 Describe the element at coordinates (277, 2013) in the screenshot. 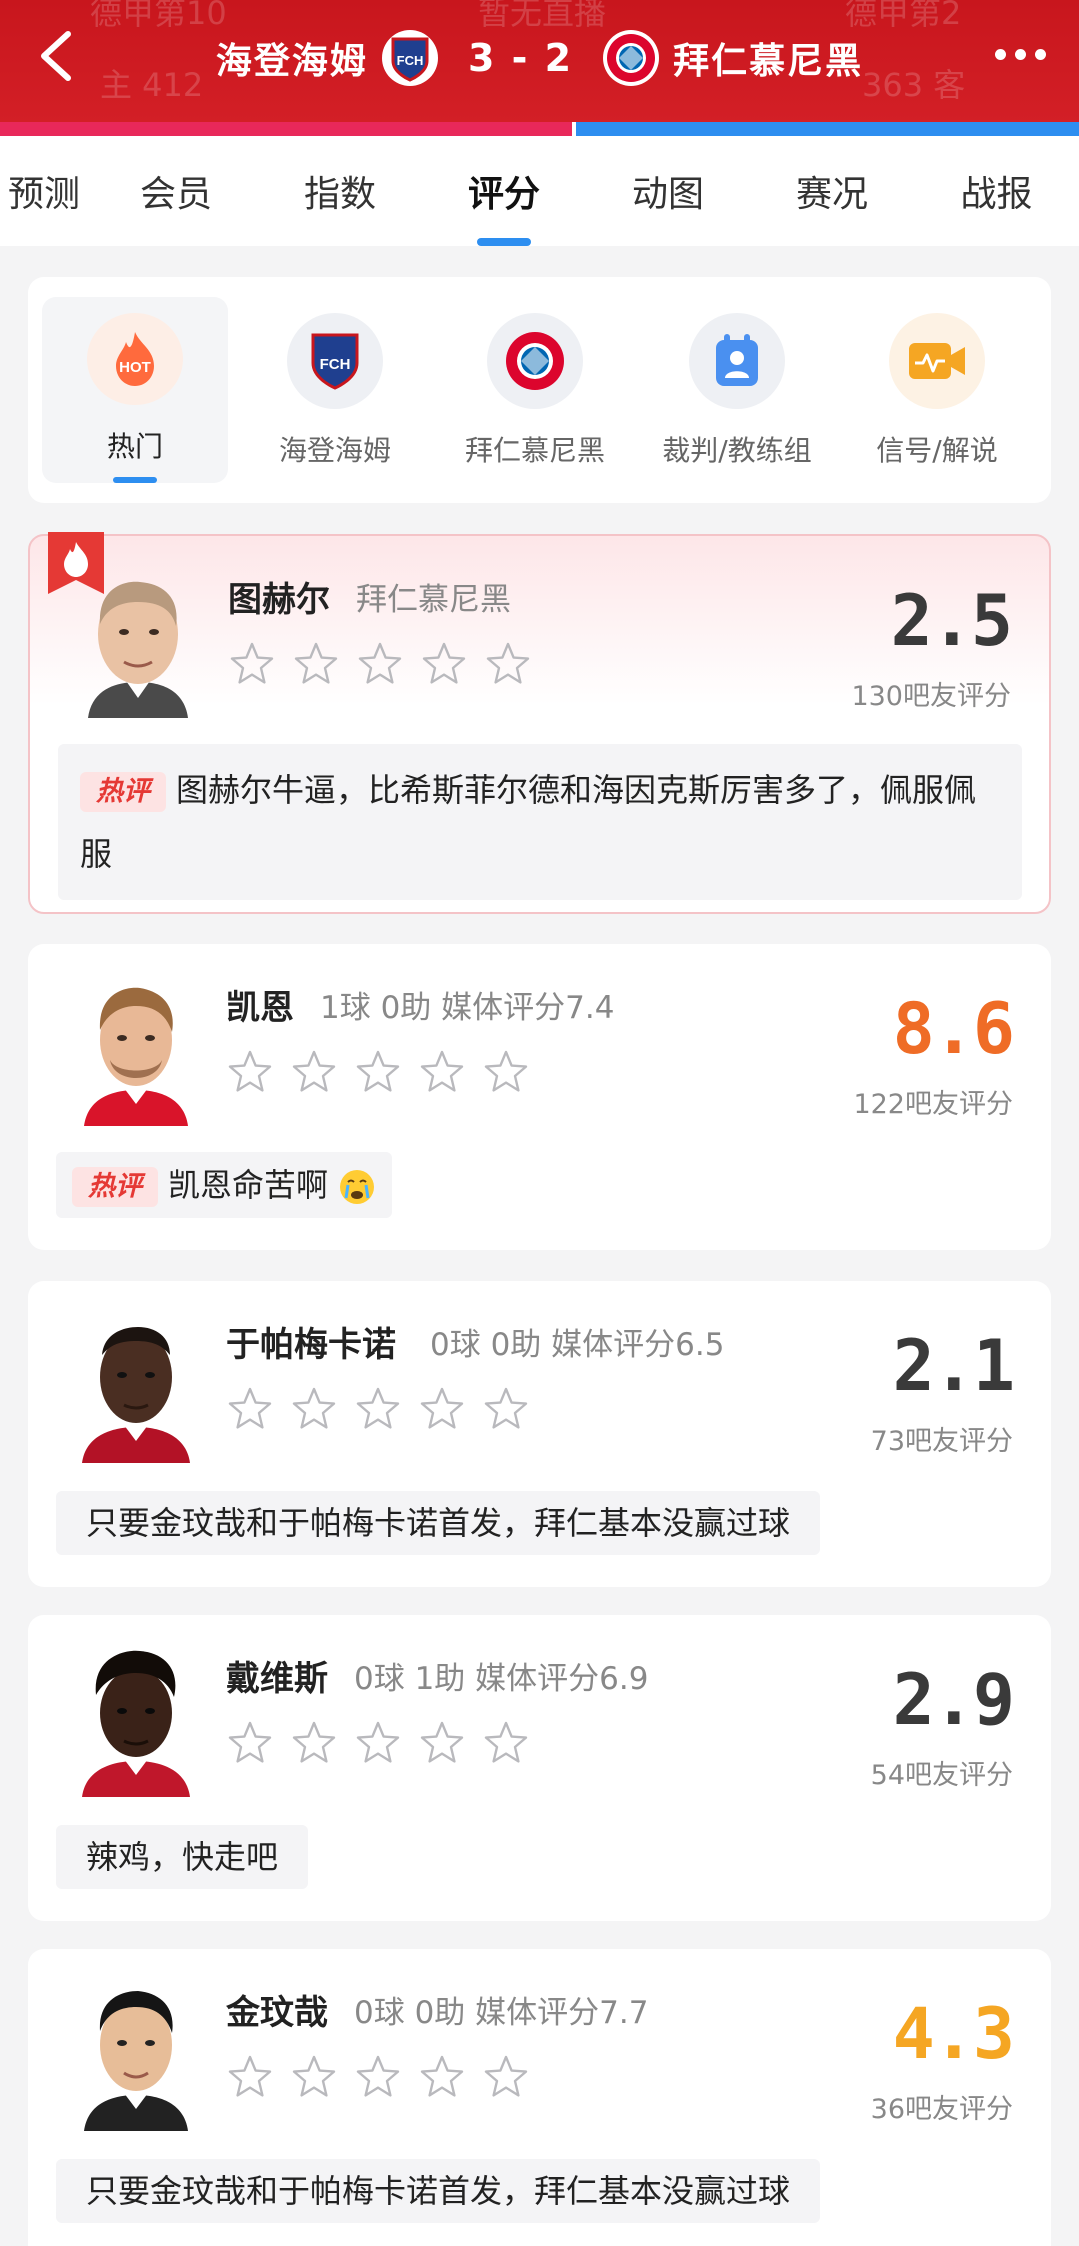

I see `player-name: 金玟哉` at that location.